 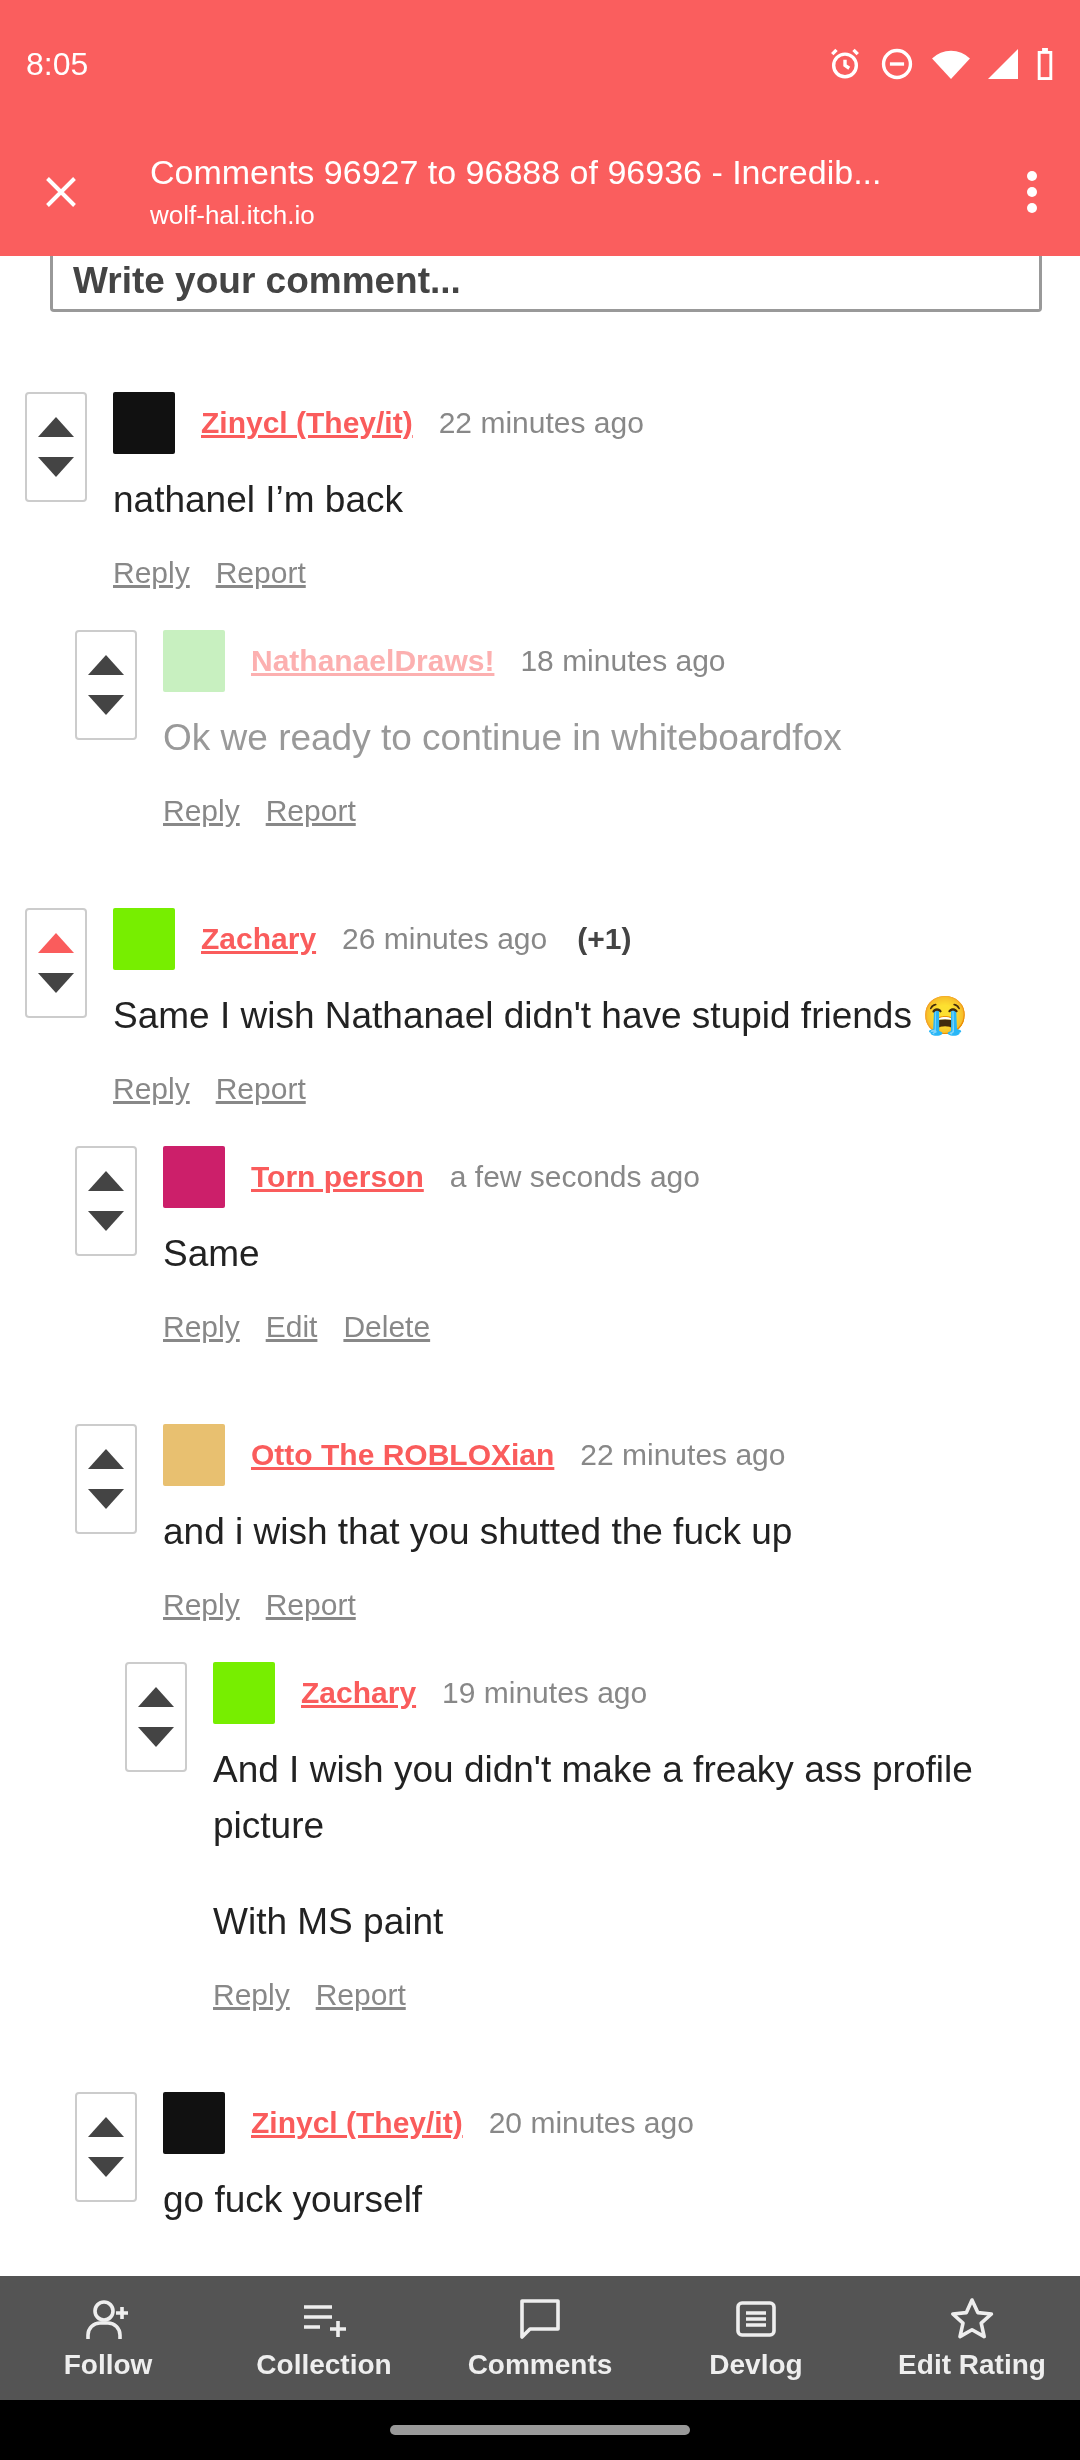 I want to click on comment-text: nathanel I’m back, so click(x=258, y=500).